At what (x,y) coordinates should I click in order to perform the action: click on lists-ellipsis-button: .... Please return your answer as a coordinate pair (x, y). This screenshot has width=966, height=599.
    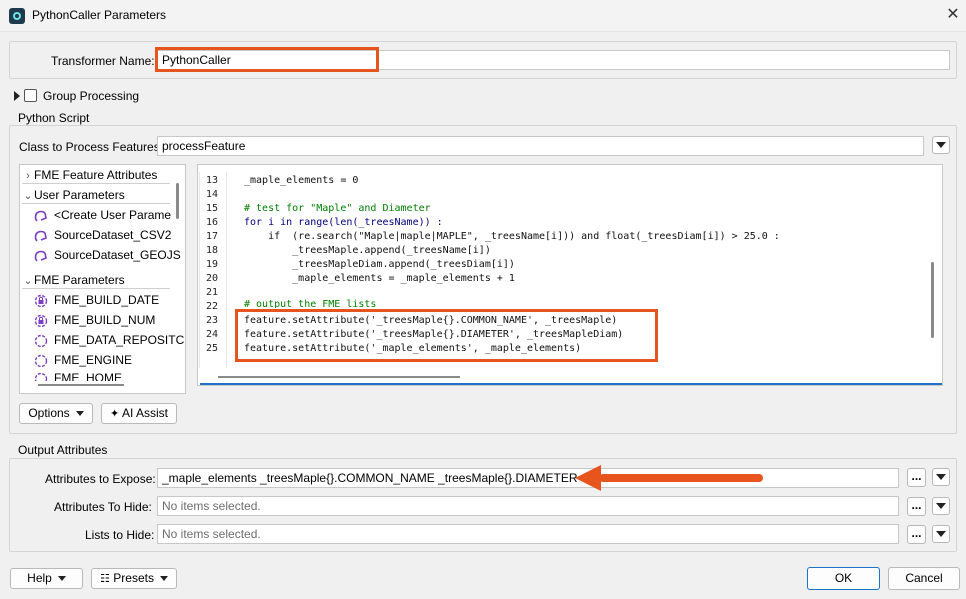
    Looking at the image, I should click on (916, 534).